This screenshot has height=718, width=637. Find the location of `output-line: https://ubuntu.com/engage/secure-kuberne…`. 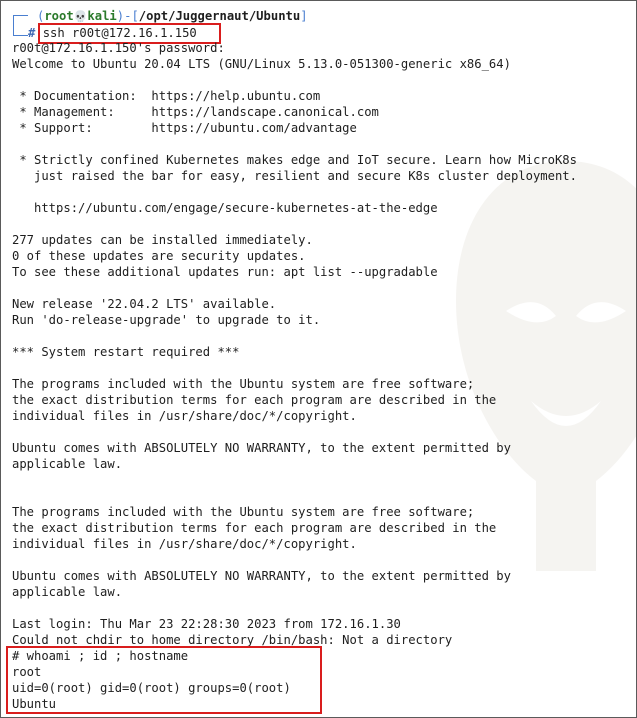

output-line: https://ubuntu.com/engage/secure-kuberne… is located at coordinates (225, 208).